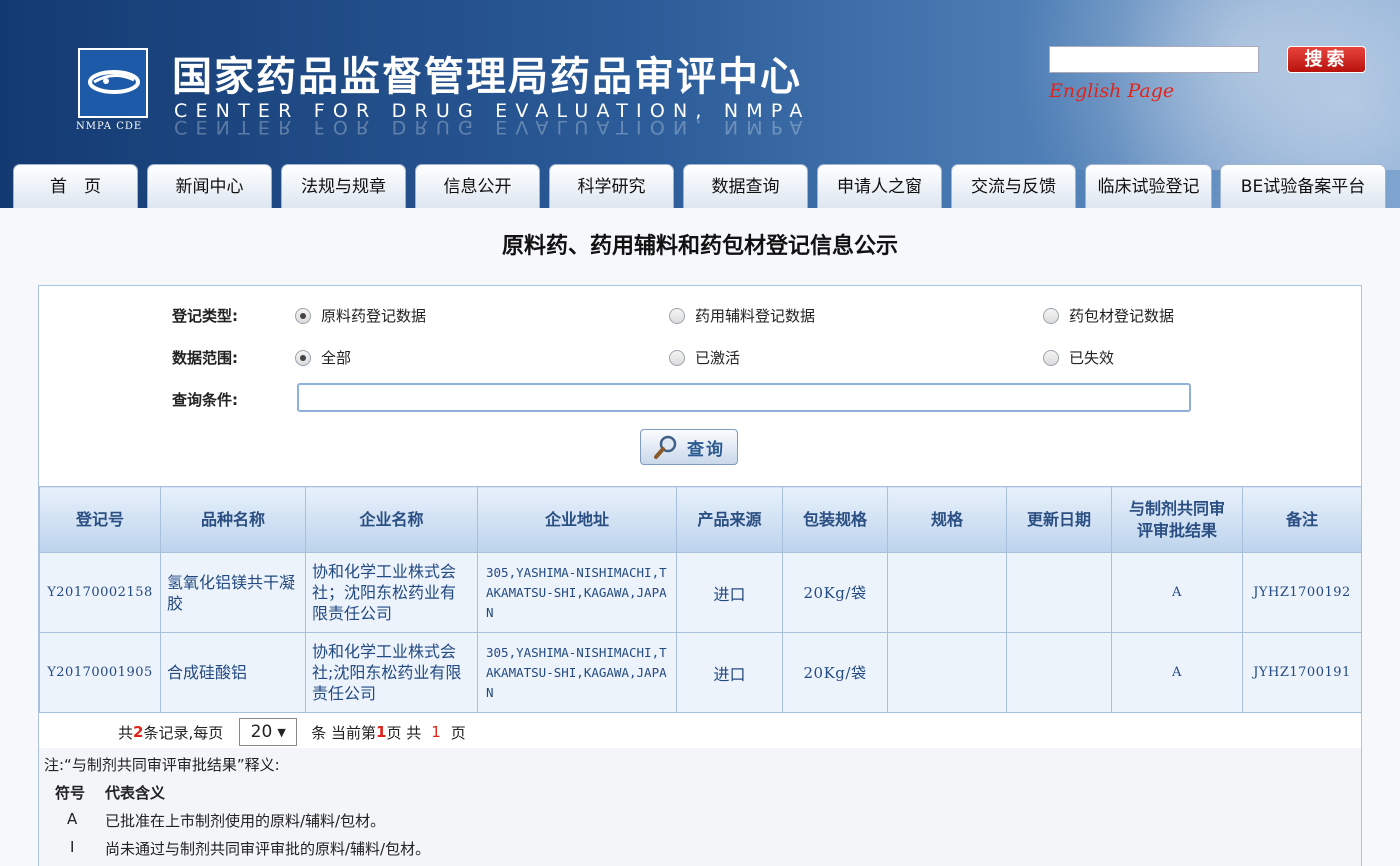  What do you see at coordinates (75, 186) in the screenshot?
I see `nav-tab-home: 首 页` at bounding box center [75, 186].